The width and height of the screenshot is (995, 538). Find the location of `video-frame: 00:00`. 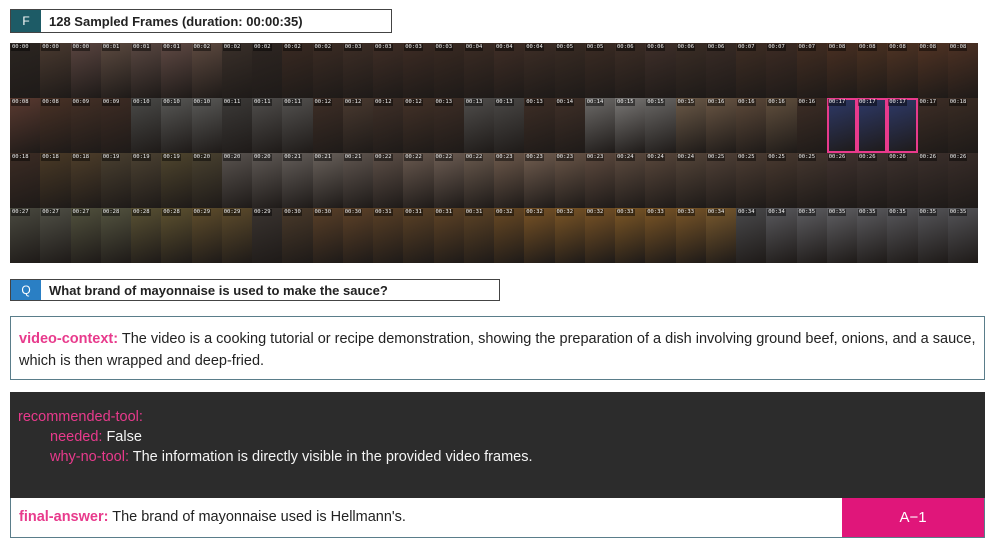

video-frame: 00:00 is located at coordinates (55, 70).